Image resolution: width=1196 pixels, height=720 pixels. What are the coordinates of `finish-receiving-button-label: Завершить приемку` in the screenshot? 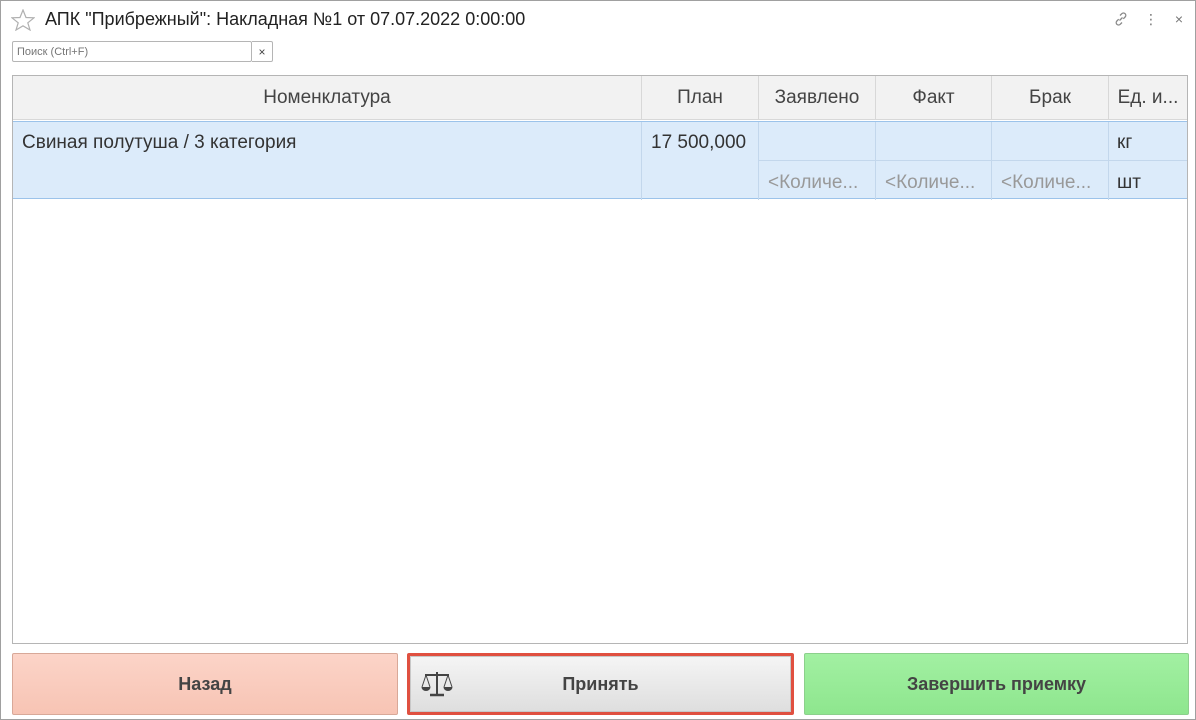 It's located at (996, 683).